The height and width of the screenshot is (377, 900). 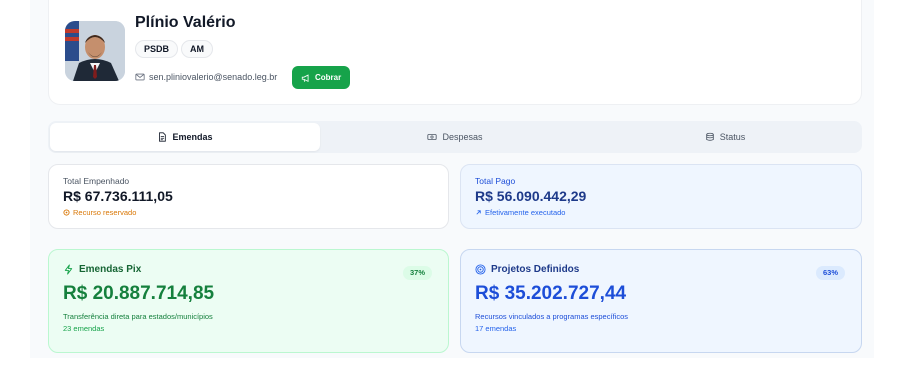 I want to click on megaphone-icon, so click(x=305, y=77).